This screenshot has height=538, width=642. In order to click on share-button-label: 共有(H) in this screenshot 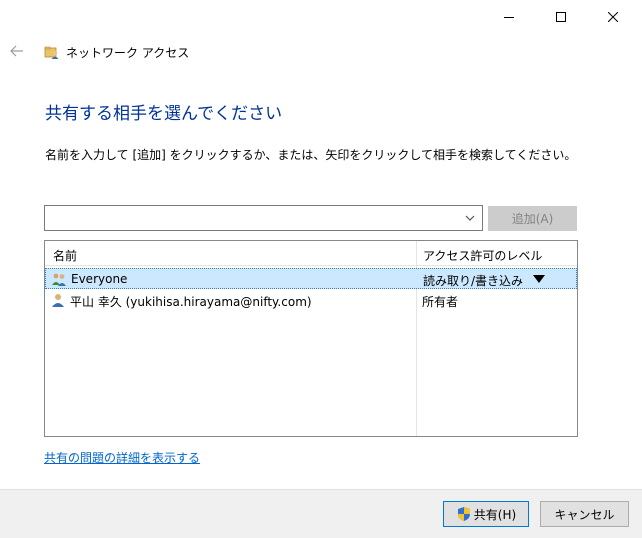, I will do `click(495, 514)`.